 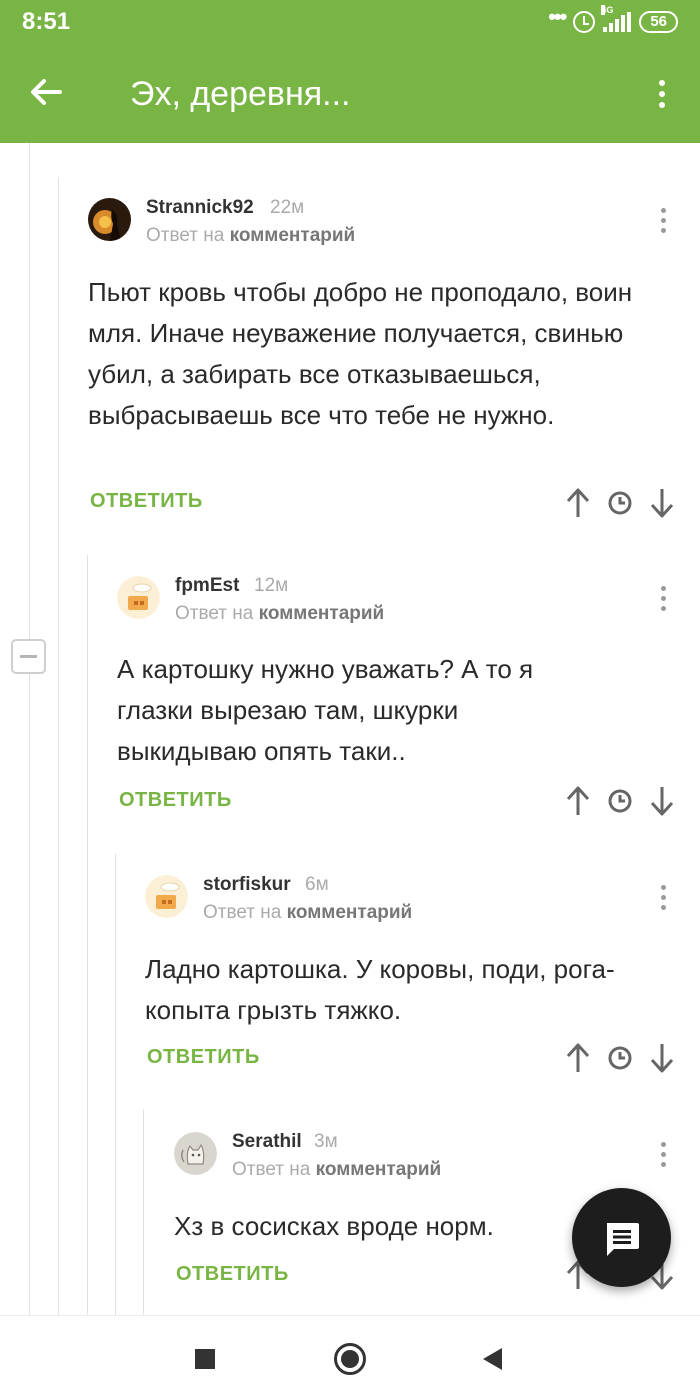 What do you see at coordinates (616, 18) in the screenshot?
I see `signal-icon: 4G` at bounding box center [616, 18].